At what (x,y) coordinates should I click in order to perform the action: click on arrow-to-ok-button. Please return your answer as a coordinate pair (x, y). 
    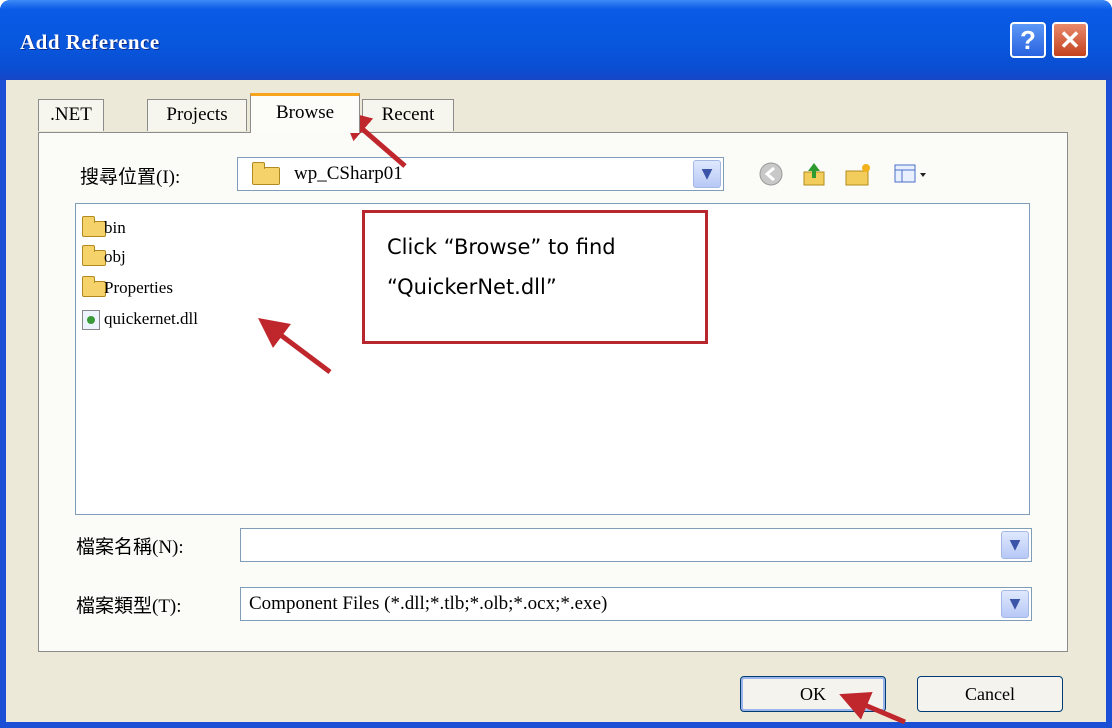
    Looking at the image, I should click on (872, 708).